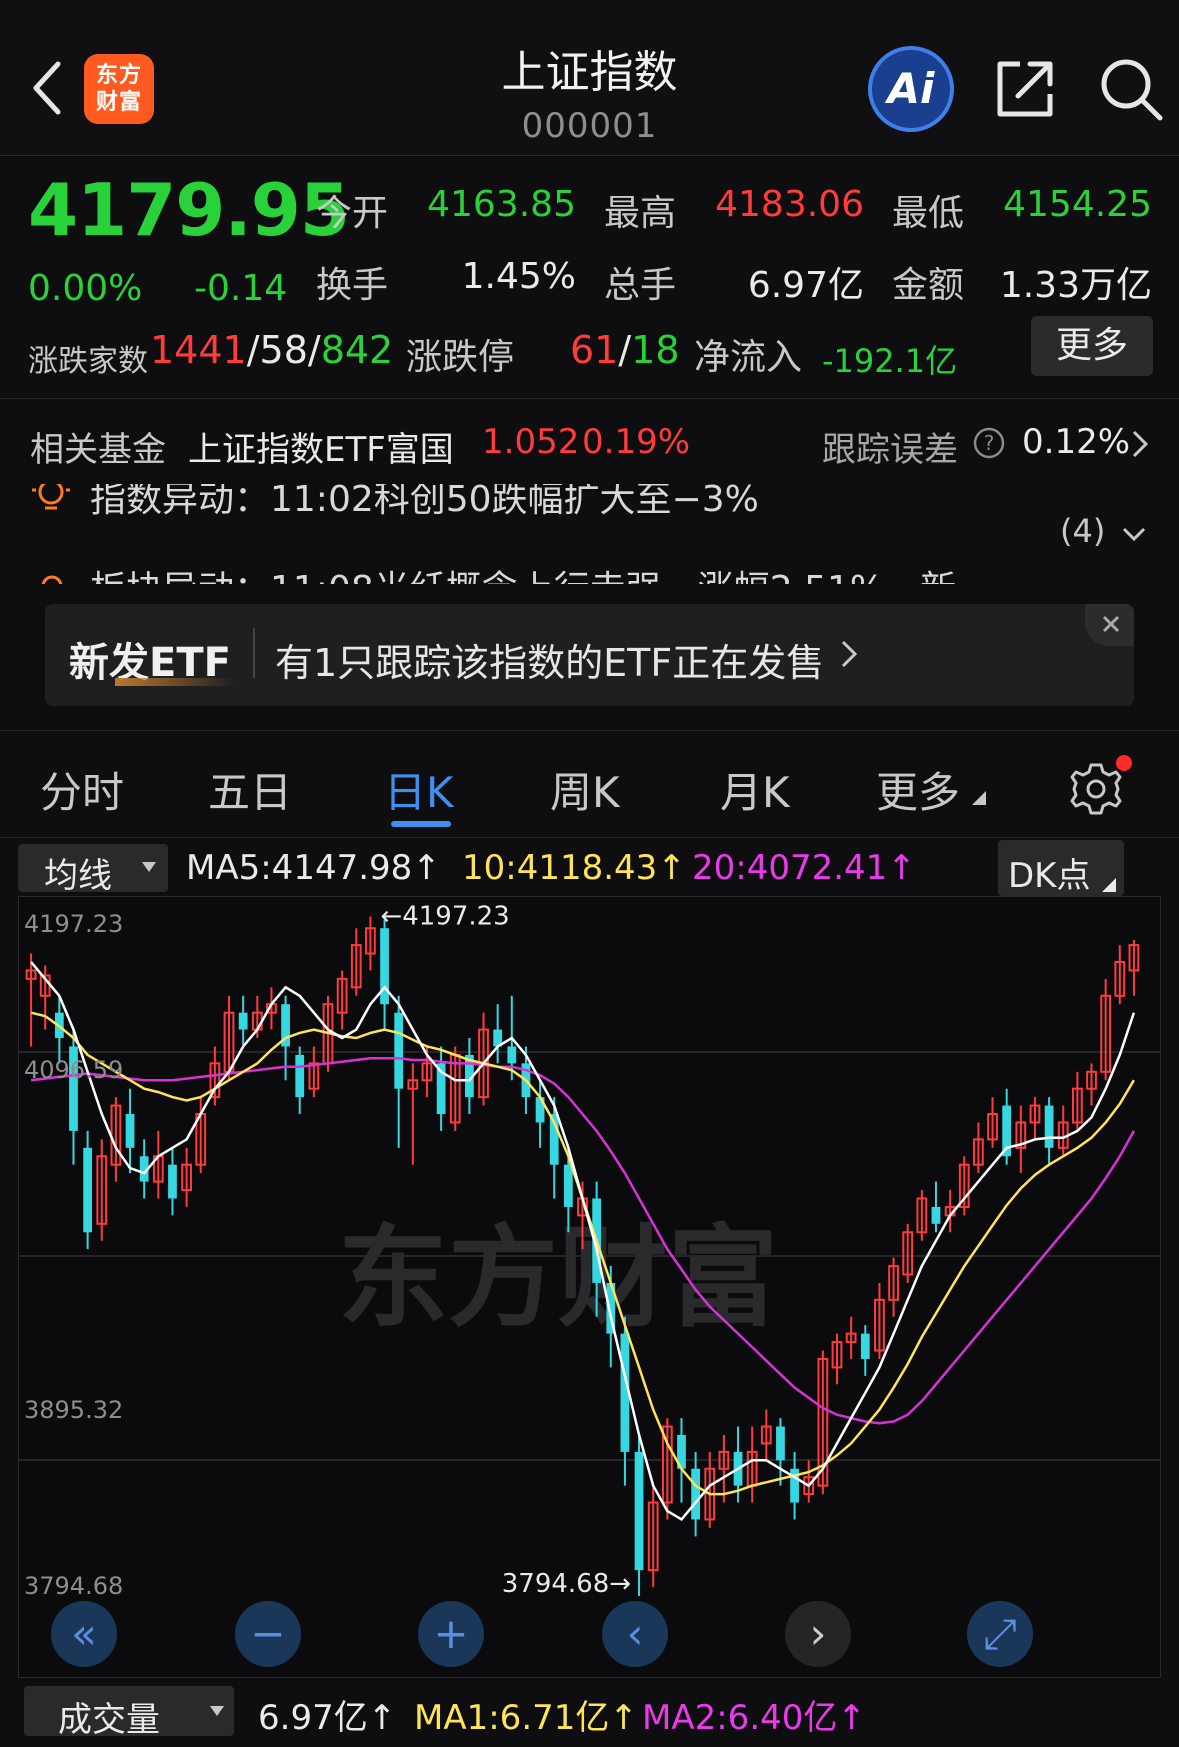 The width and height of the screenshot is (1179, 1747). I want to click on chart-period-tabs: 分时 五日 日K 周K 月K 更多, so click(589, 784).